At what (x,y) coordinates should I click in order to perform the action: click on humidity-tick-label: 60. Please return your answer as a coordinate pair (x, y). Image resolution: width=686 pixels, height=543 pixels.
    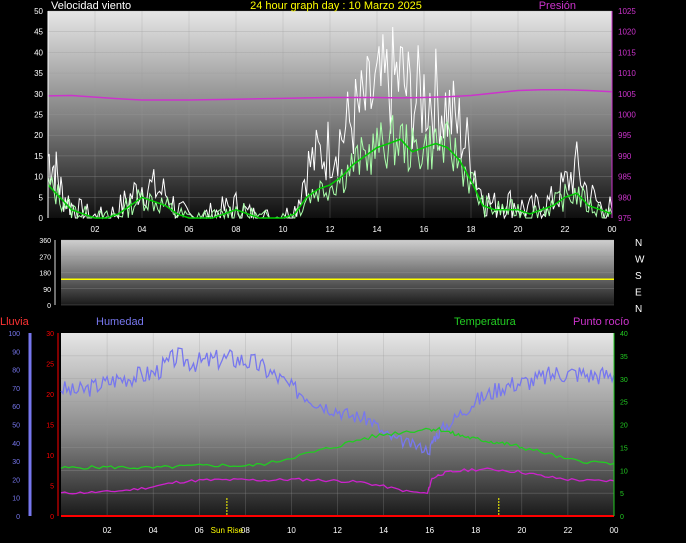
    Looking at the image, I should click on (16, 407).